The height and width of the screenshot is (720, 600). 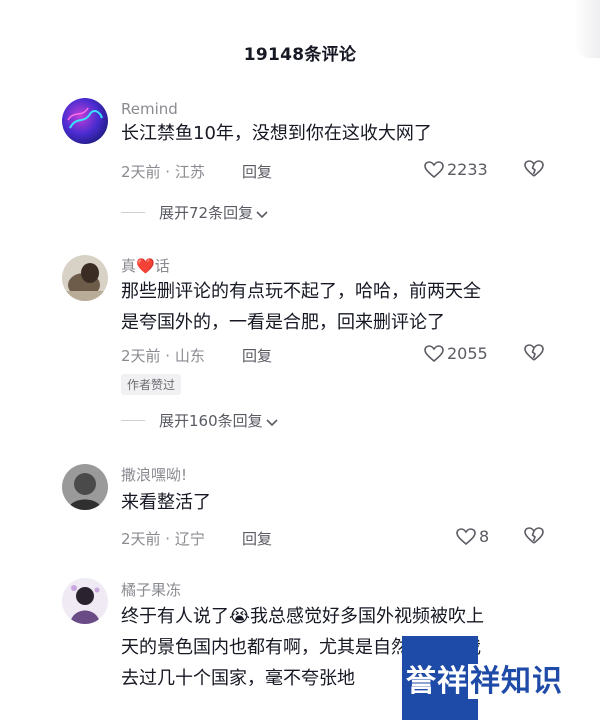 I want to click on comment-meta: 2天前 · 山东, so click(x=163, y=356).